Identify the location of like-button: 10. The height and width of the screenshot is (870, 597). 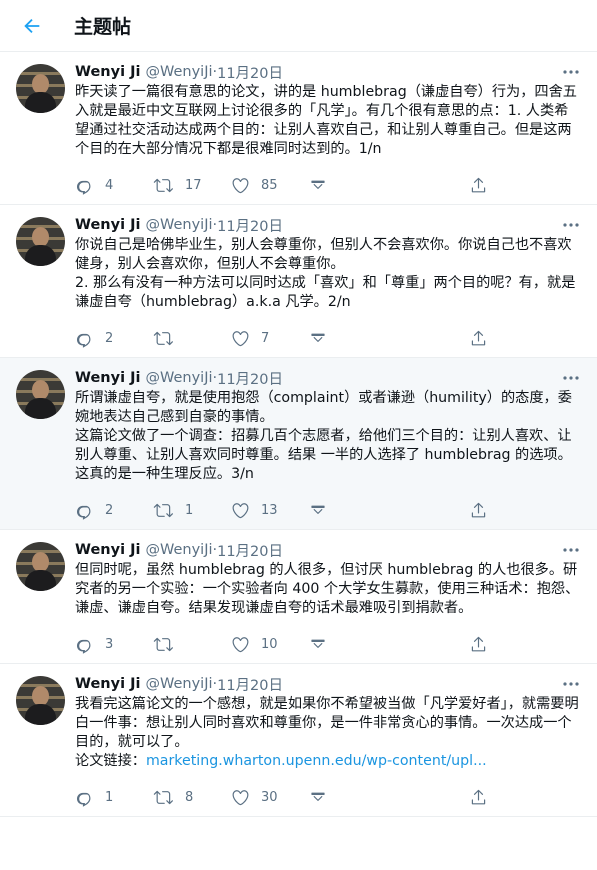
(270, 644).